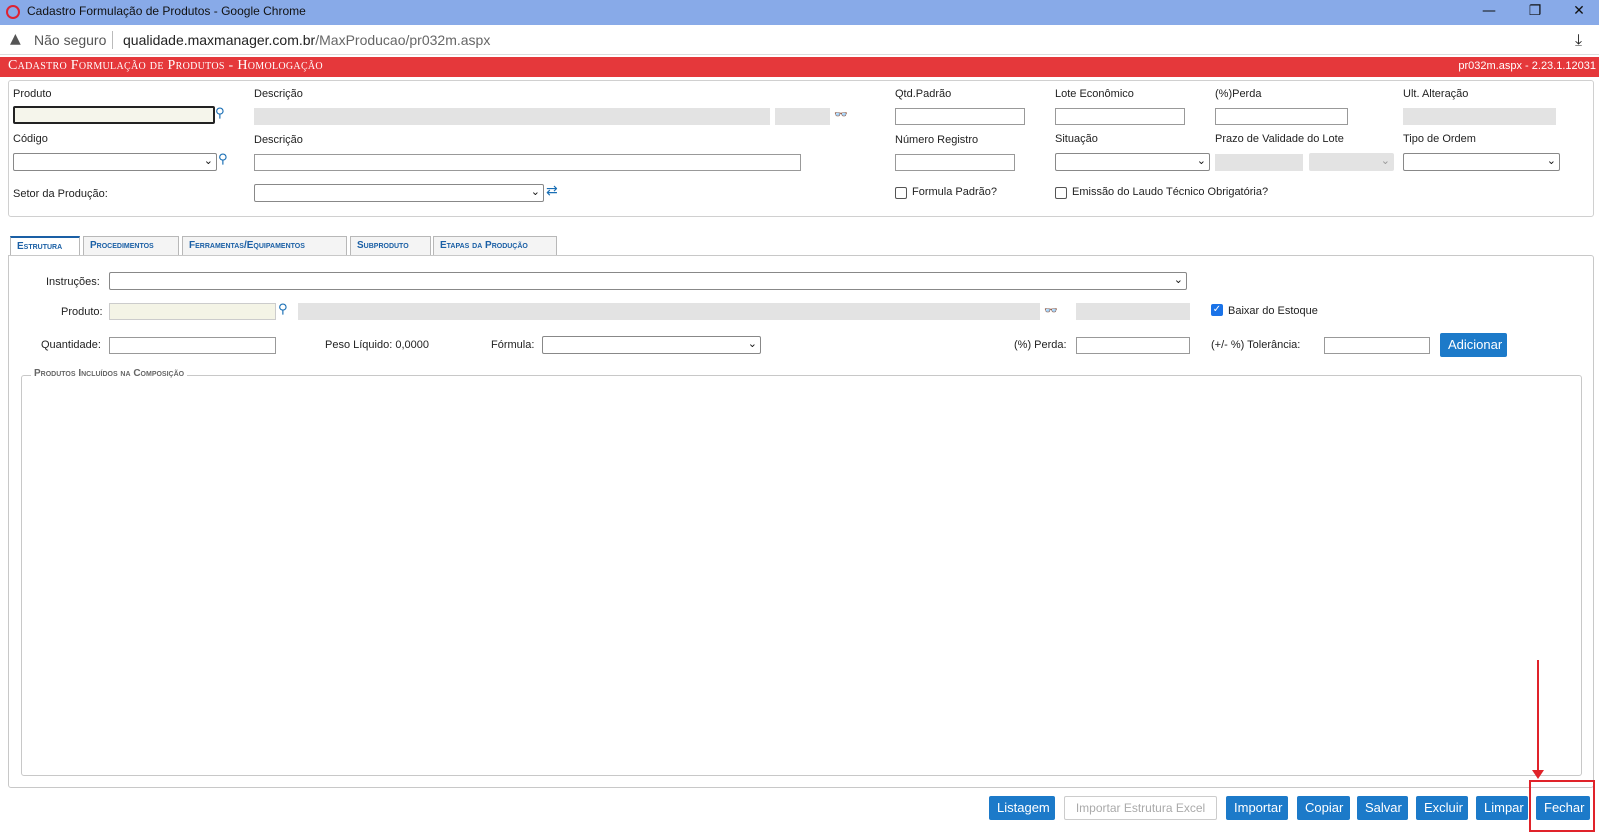 The height and width of the screenshot is (840, 1599). Describe the element at coordinates (1323, 808) in the screenshot. I see `copiar-button: Copiar` at that location.